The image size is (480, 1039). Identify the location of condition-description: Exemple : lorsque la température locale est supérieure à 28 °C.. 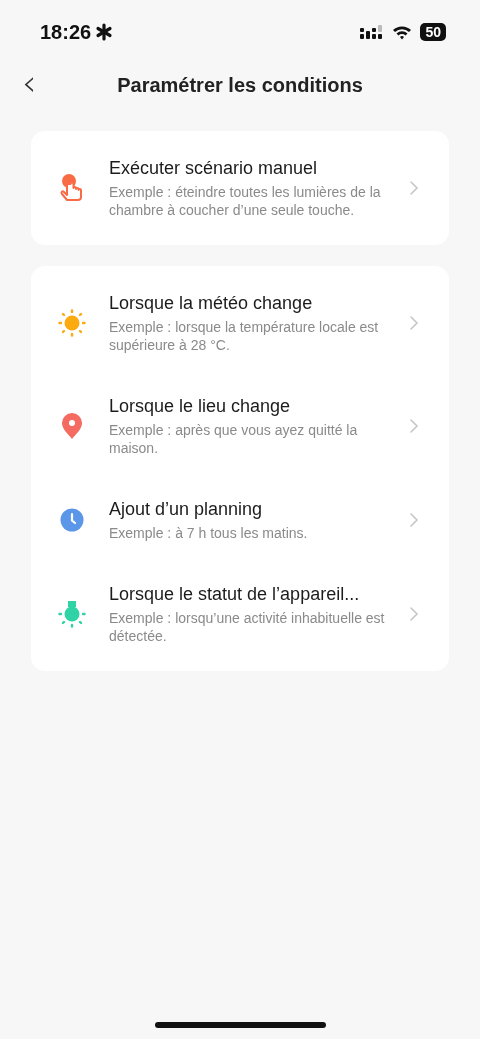
(244, 336).